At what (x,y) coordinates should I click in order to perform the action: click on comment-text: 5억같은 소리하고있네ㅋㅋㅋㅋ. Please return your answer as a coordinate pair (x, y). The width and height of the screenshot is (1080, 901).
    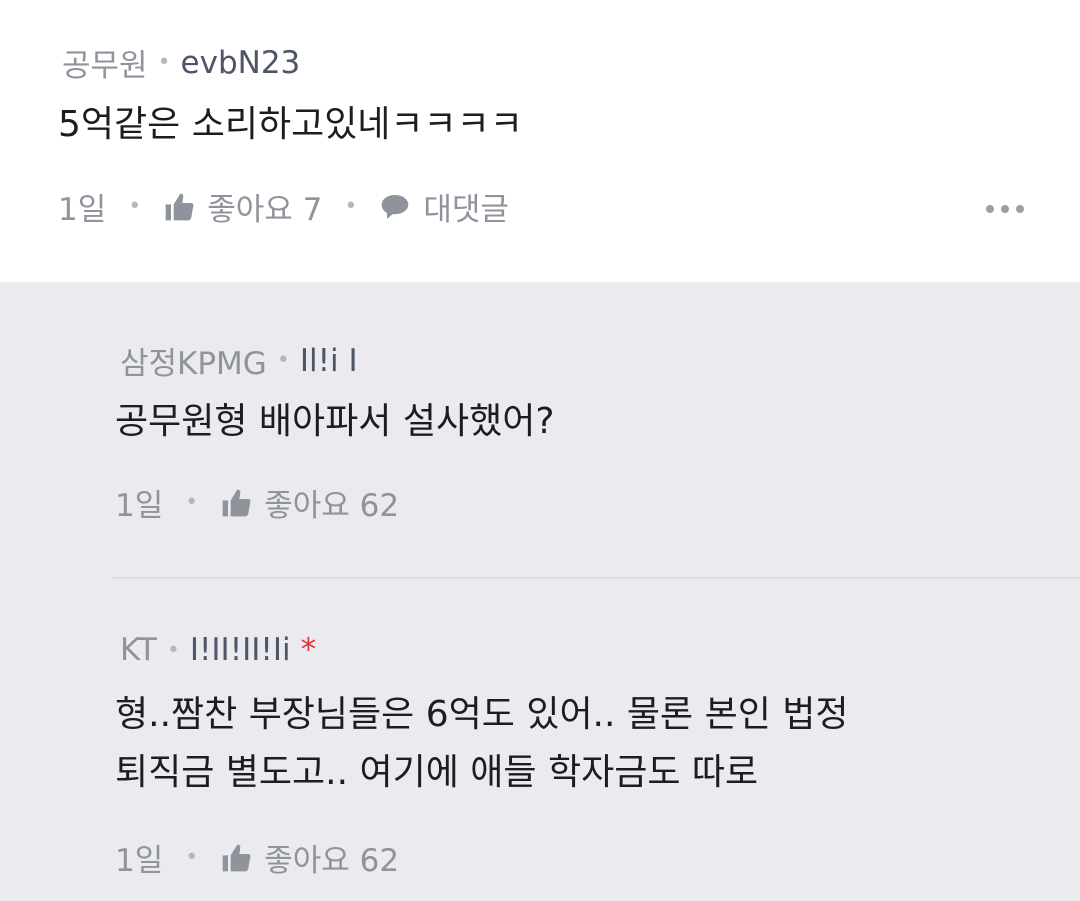
    Looking at the image, I should click on (290, 124).